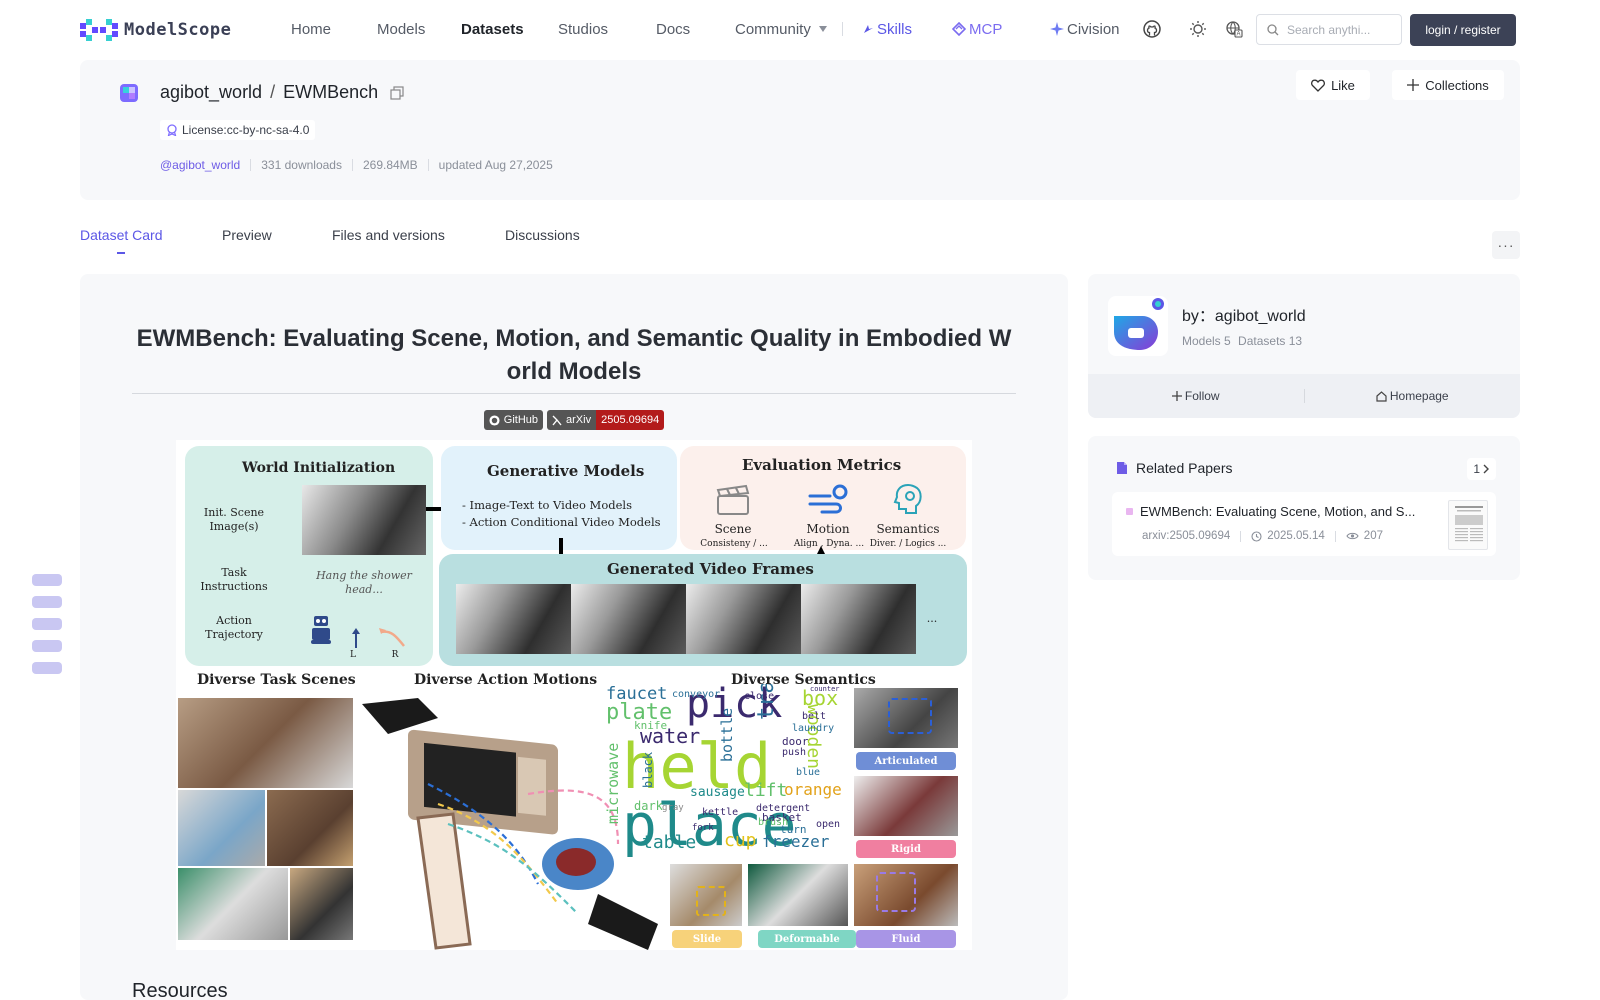 The height and width of the screenshot is (1000, 1600). I want to click on mcp-icon, so click(959, 29).